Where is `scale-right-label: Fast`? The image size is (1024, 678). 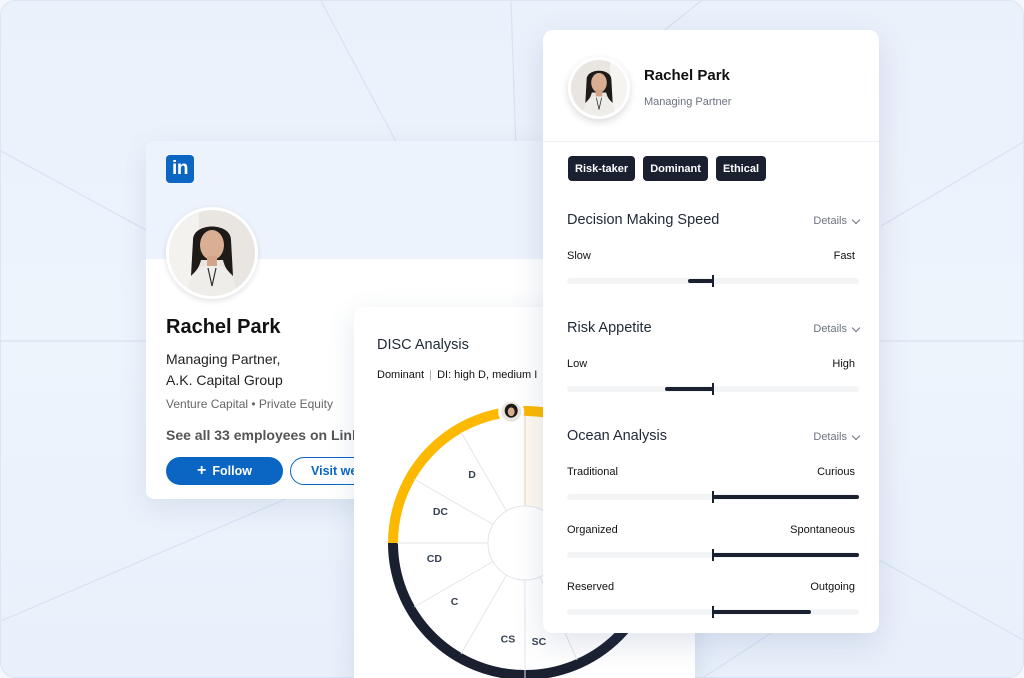
scale-right-label: Fast is located at coordinates (844, 256).